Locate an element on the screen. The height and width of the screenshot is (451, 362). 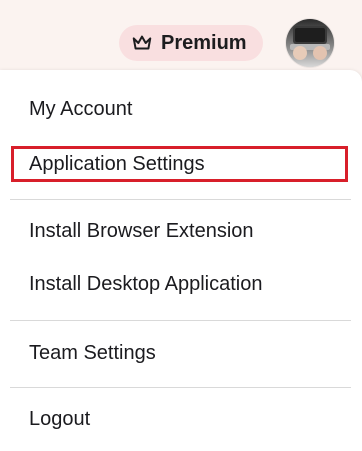
menu-item-team-settings: Team Settings is located at coordinates (92, 353).